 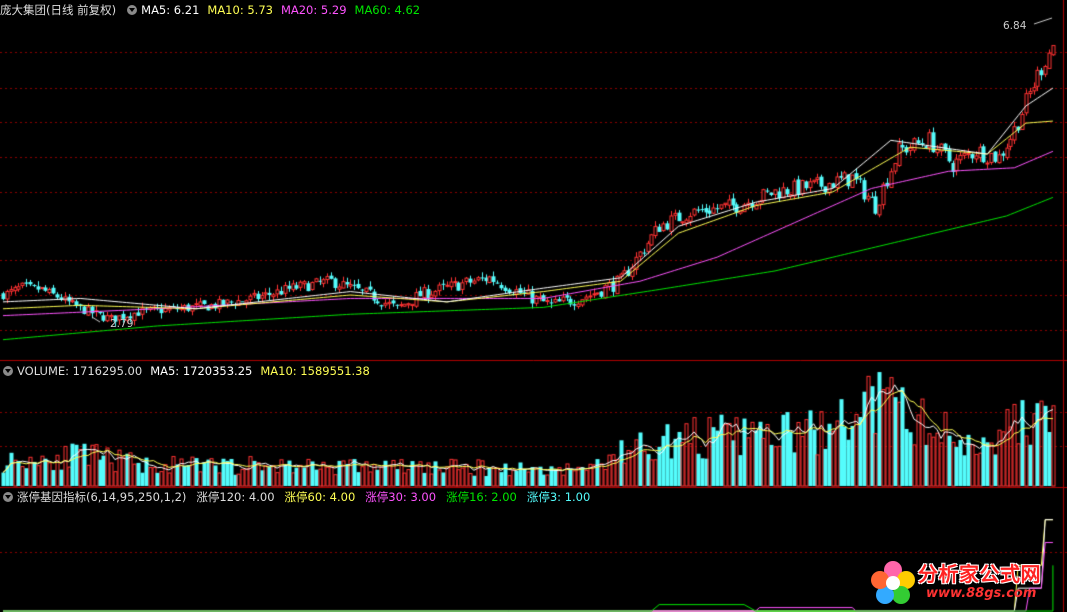 I want to click on watermark-text: 分析家公式网, so click(x=979, y=574).